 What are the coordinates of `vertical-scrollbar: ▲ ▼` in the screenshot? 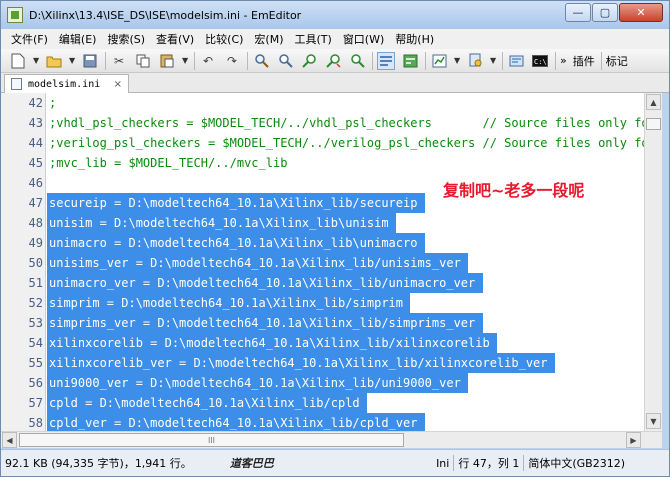 It's located at (653, 262).